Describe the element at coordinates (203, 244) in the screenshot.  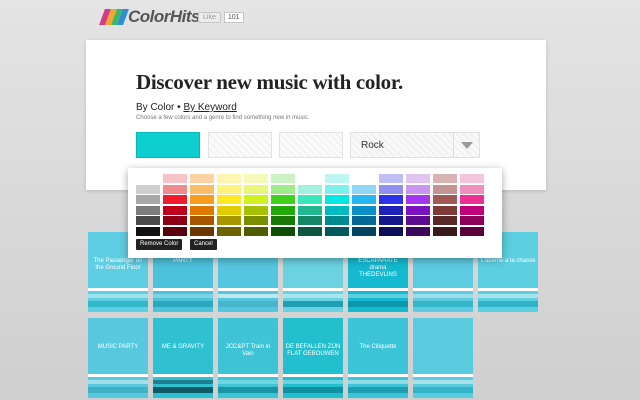
I see `cancel-button: Cancel` at that location.